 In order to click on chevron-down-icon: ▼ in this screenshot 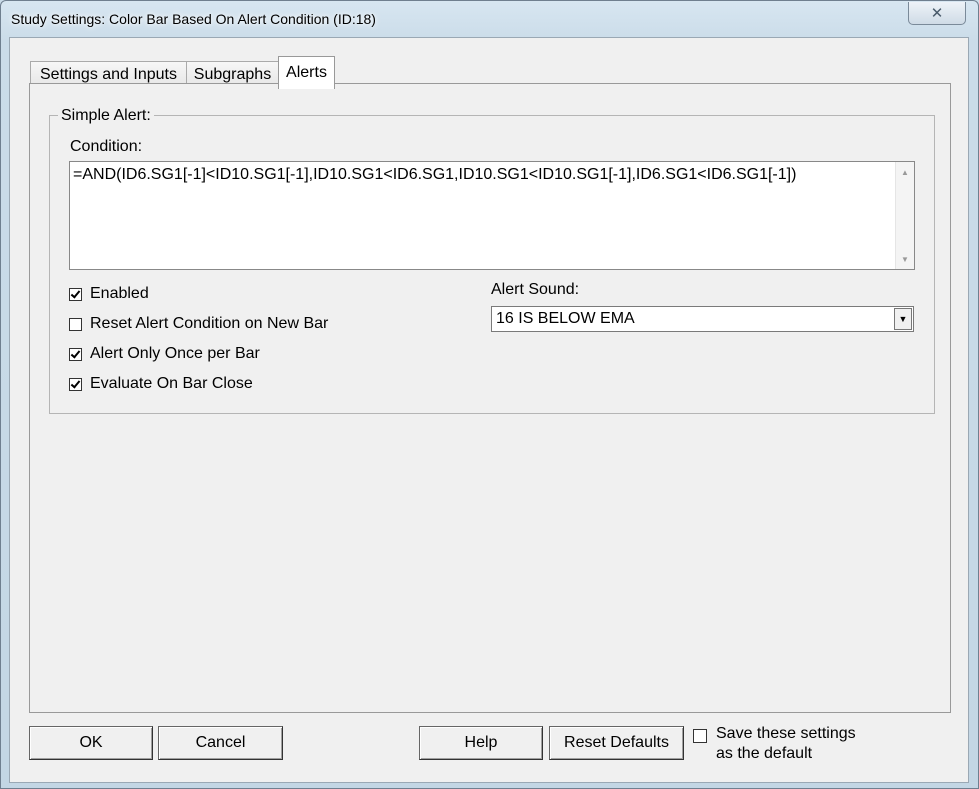, I will do `click(903, 319)`.